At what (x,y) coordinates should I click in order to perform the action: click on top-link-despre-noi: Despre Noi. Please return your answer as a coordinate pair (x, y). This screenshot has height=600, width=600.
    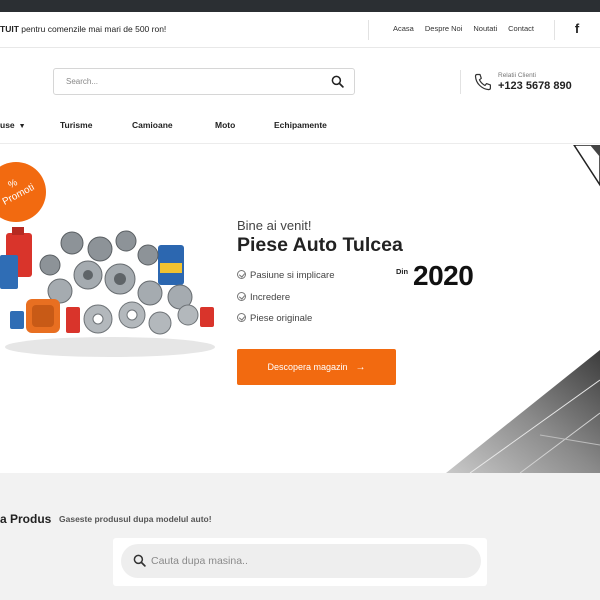
    Looking at the image, I should click on (444, 28).